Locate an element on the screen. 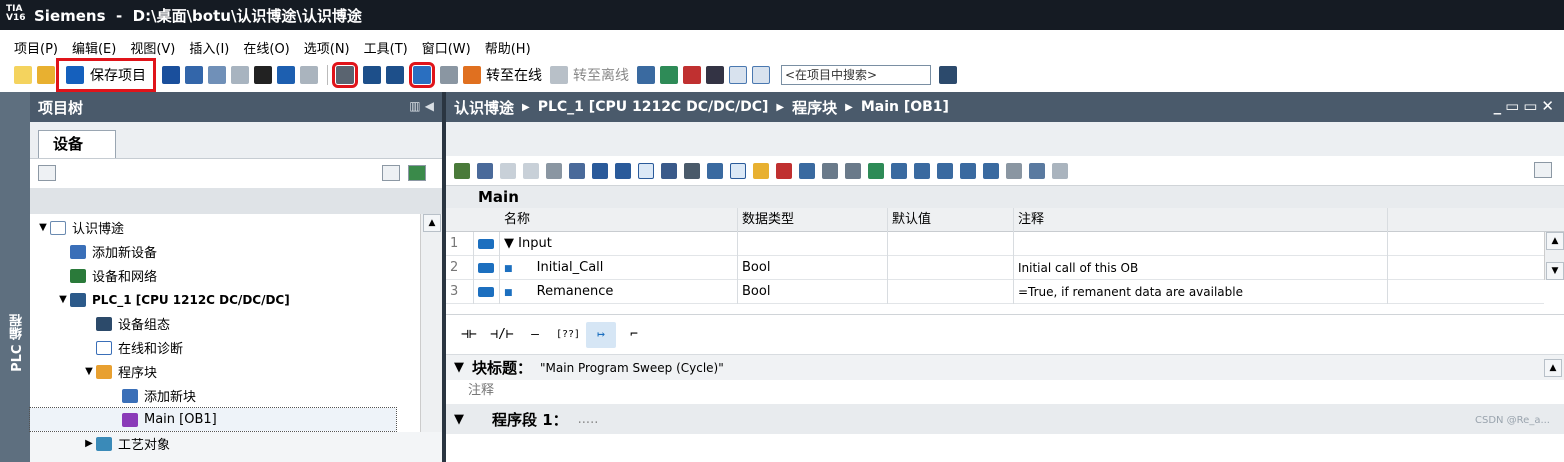 This screenshot has height=462, width=1564. tree-item-add-device: 添加新设备 is located at coordinates (106, 251).